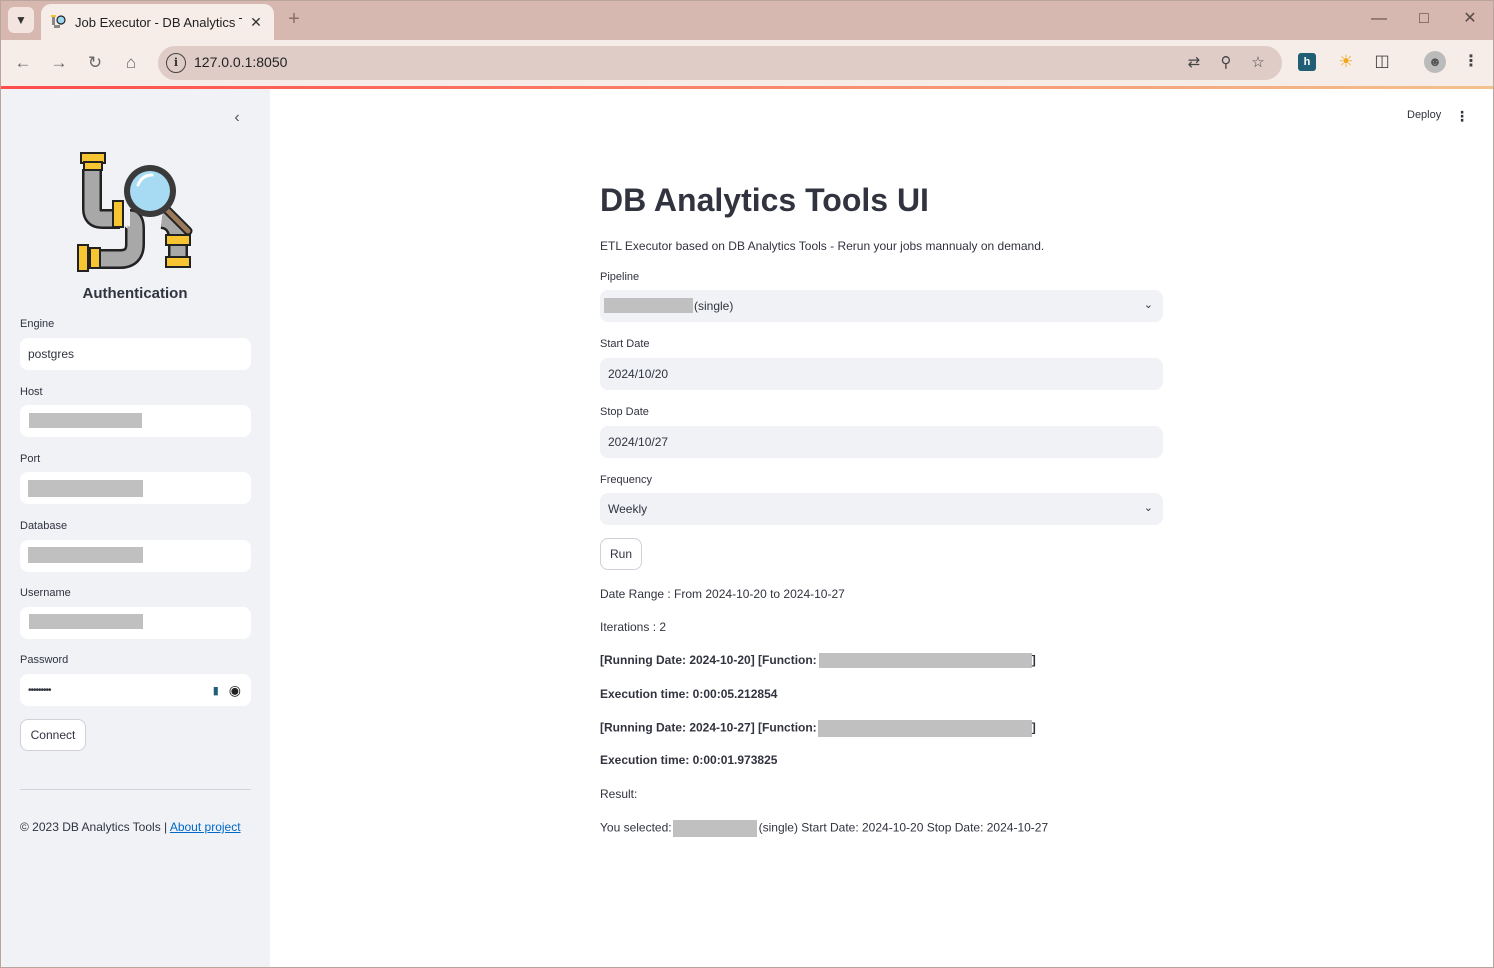 The width and height of the screenshot is (1494, 968). What do you see at coordinates (1033, 727) in the screenshot?
I see `run-log-2-suffix: ]` at bounding box center [1033, 727].